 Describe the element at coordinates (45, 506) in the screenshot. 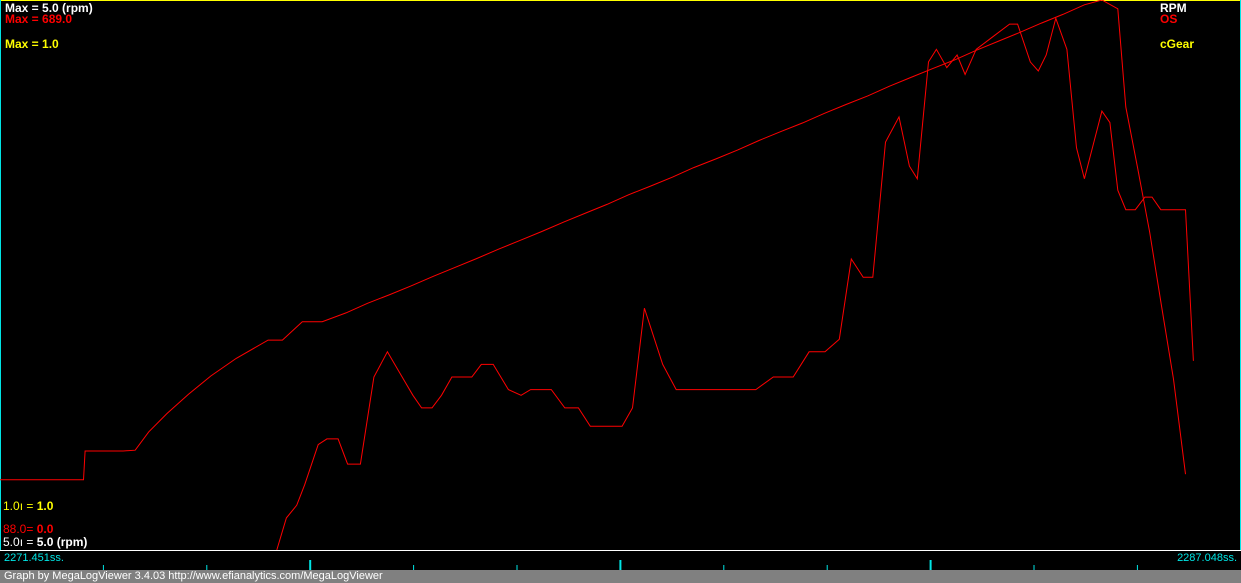

I see `cgear-min-value: 1.0` at that location.